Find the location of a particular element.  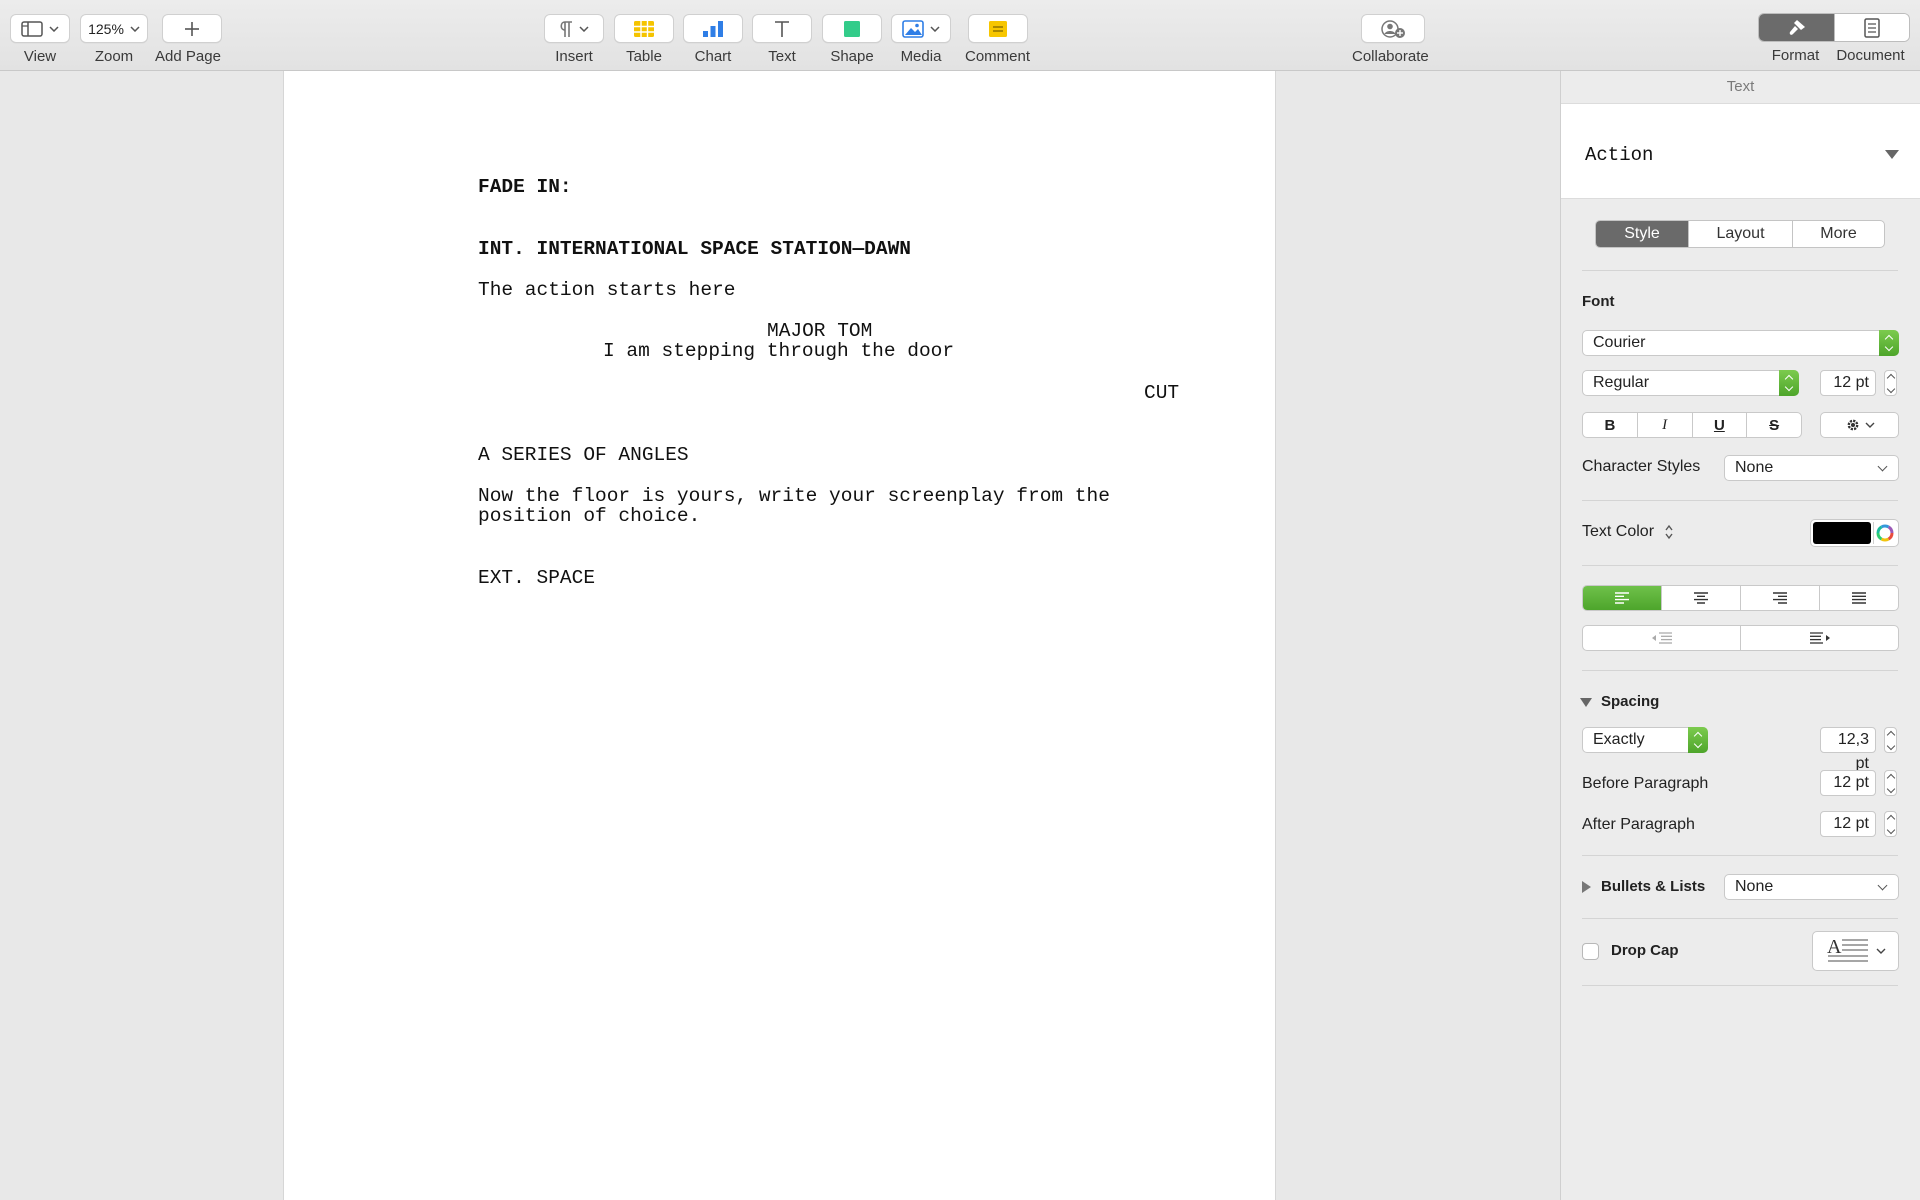

format-button is located at coordinates (1796, 27).